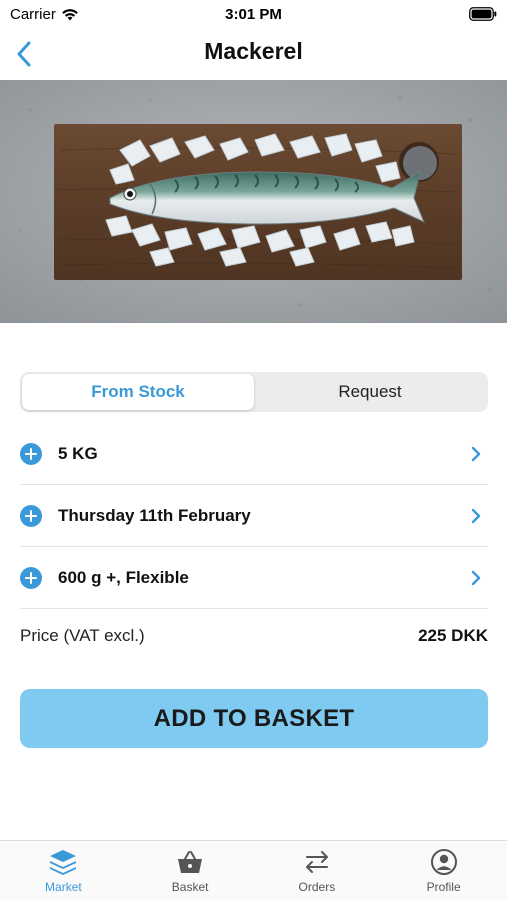 This screenshot has height=900, width=507. What do you see at coordinates (254, 578) in the screenshot?
I see `option-row-size: 600 g +, Flexible` at bounding box center [254, 578].